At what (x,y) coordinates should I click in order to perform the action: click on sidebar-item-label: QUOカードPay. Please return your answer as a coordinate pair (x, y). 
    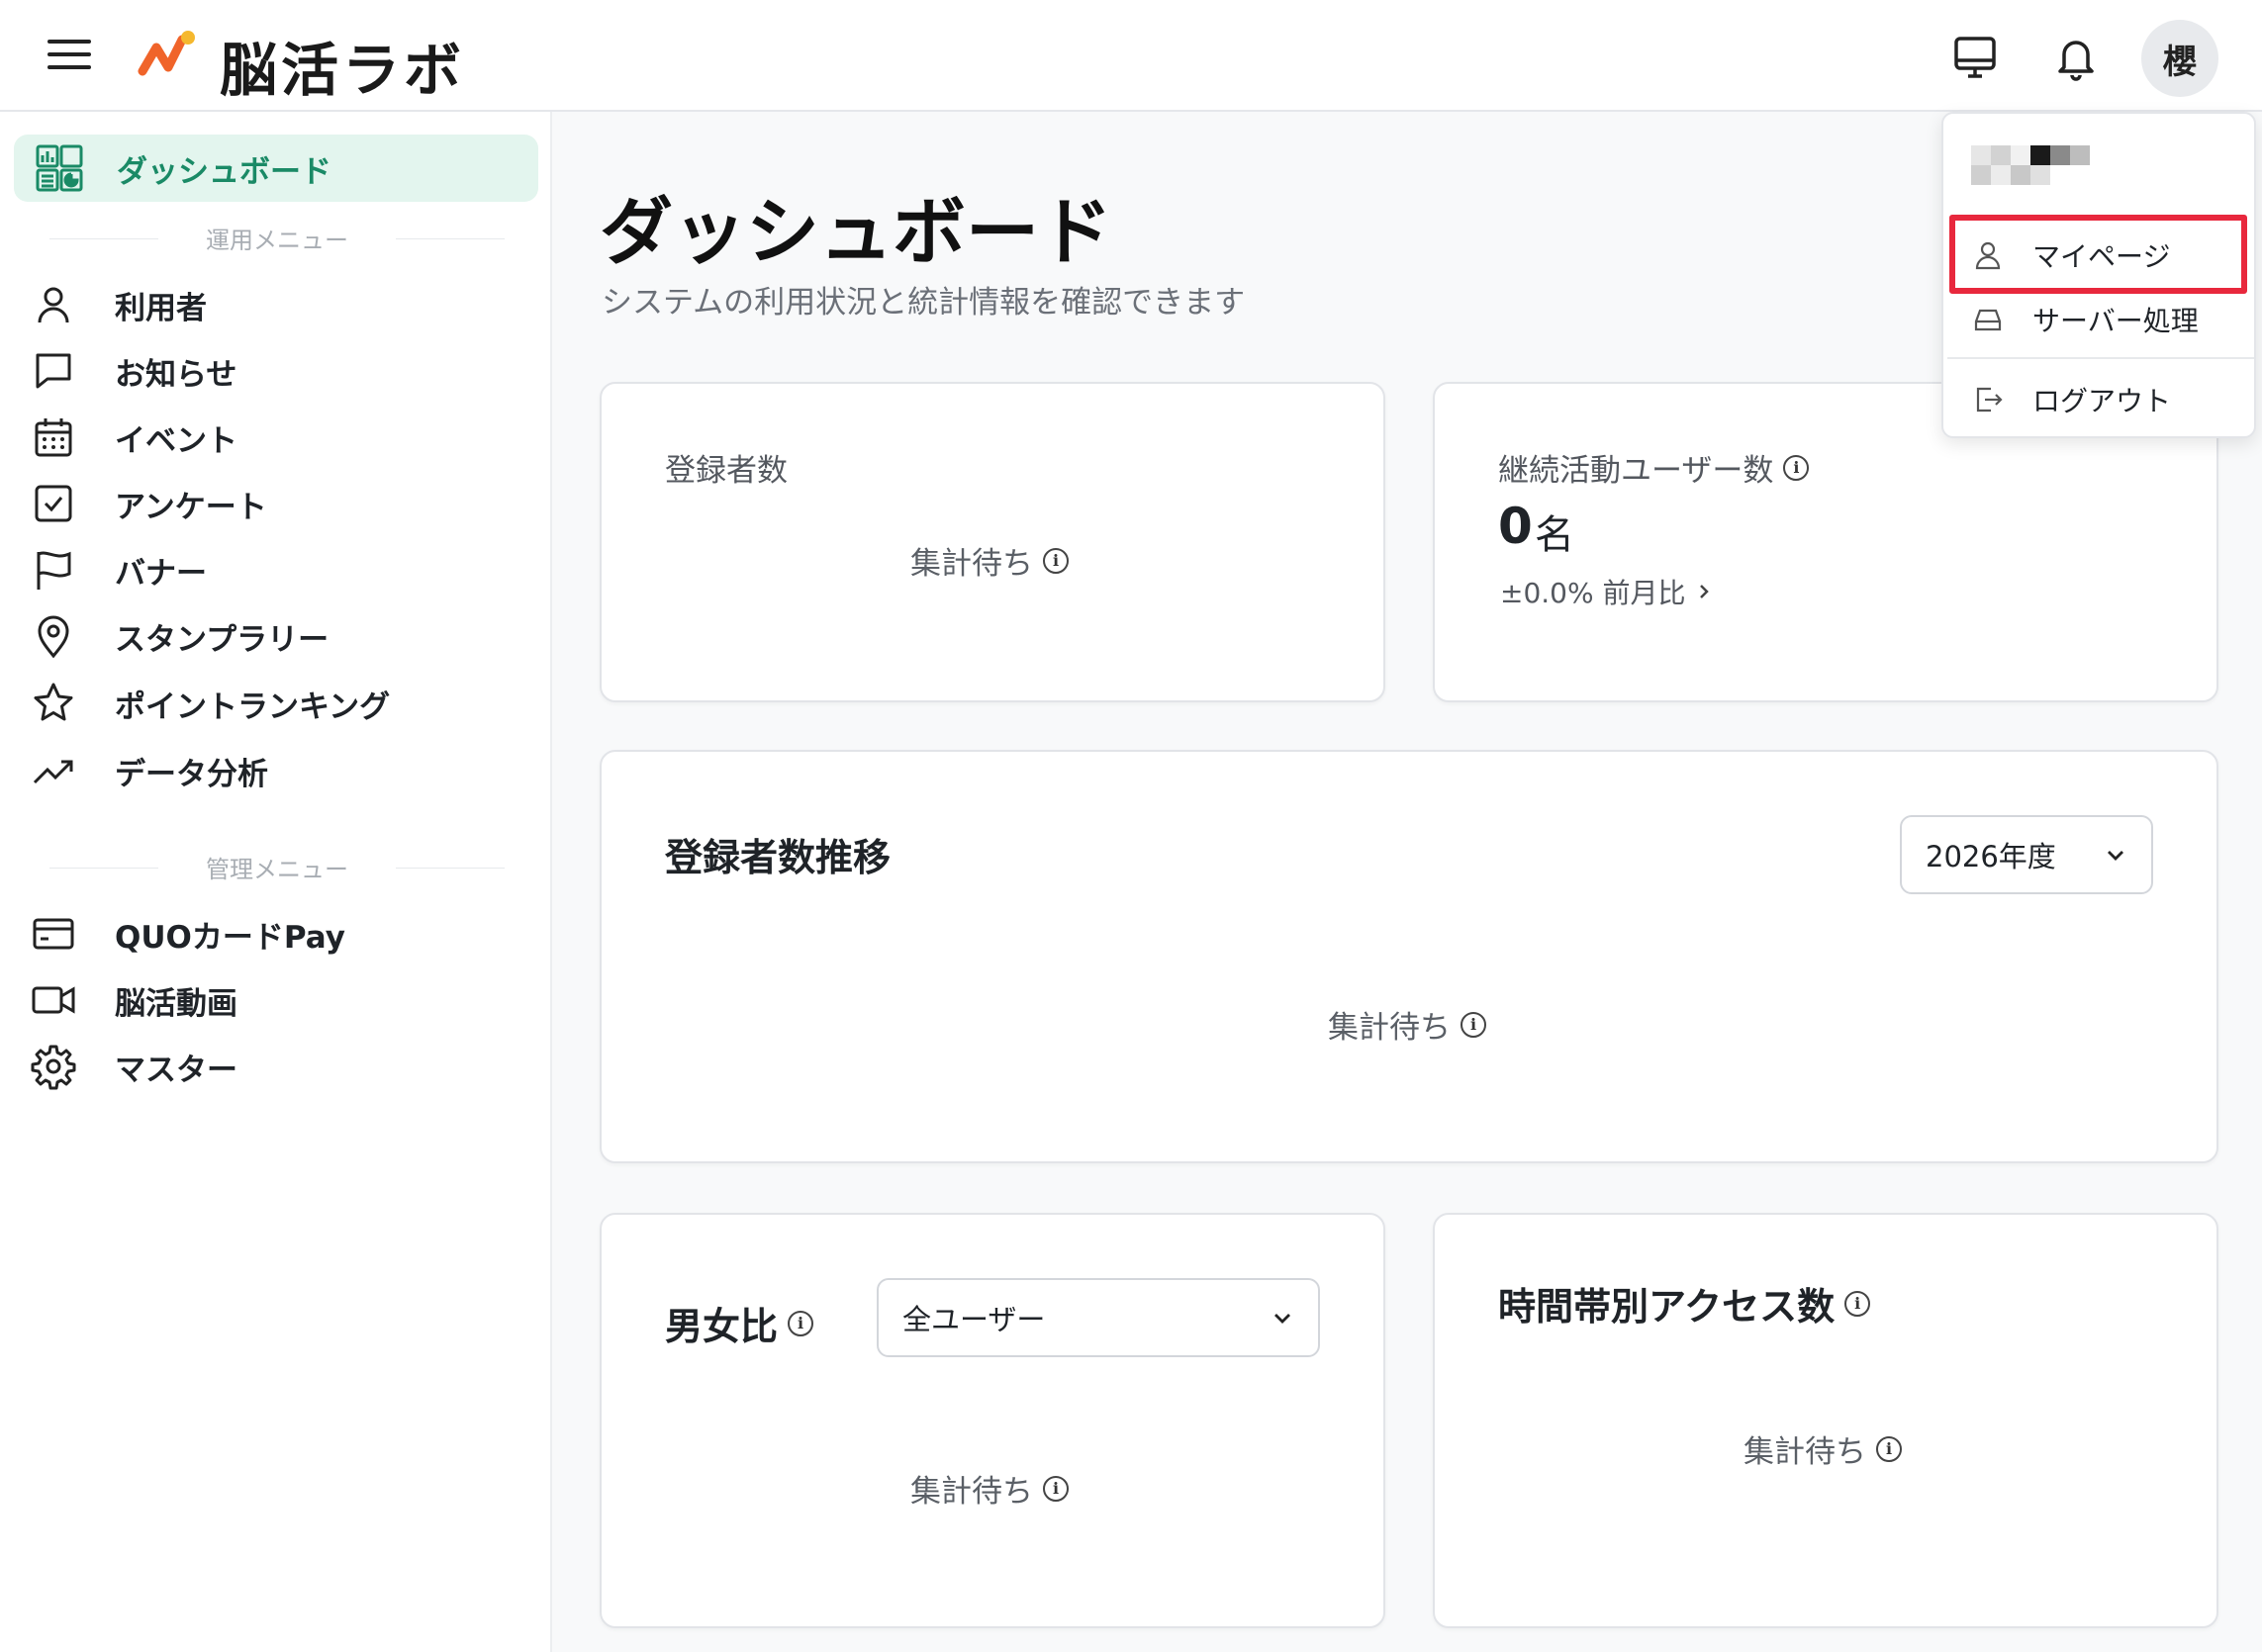
    Looking at the image, I should click on (230, 937).